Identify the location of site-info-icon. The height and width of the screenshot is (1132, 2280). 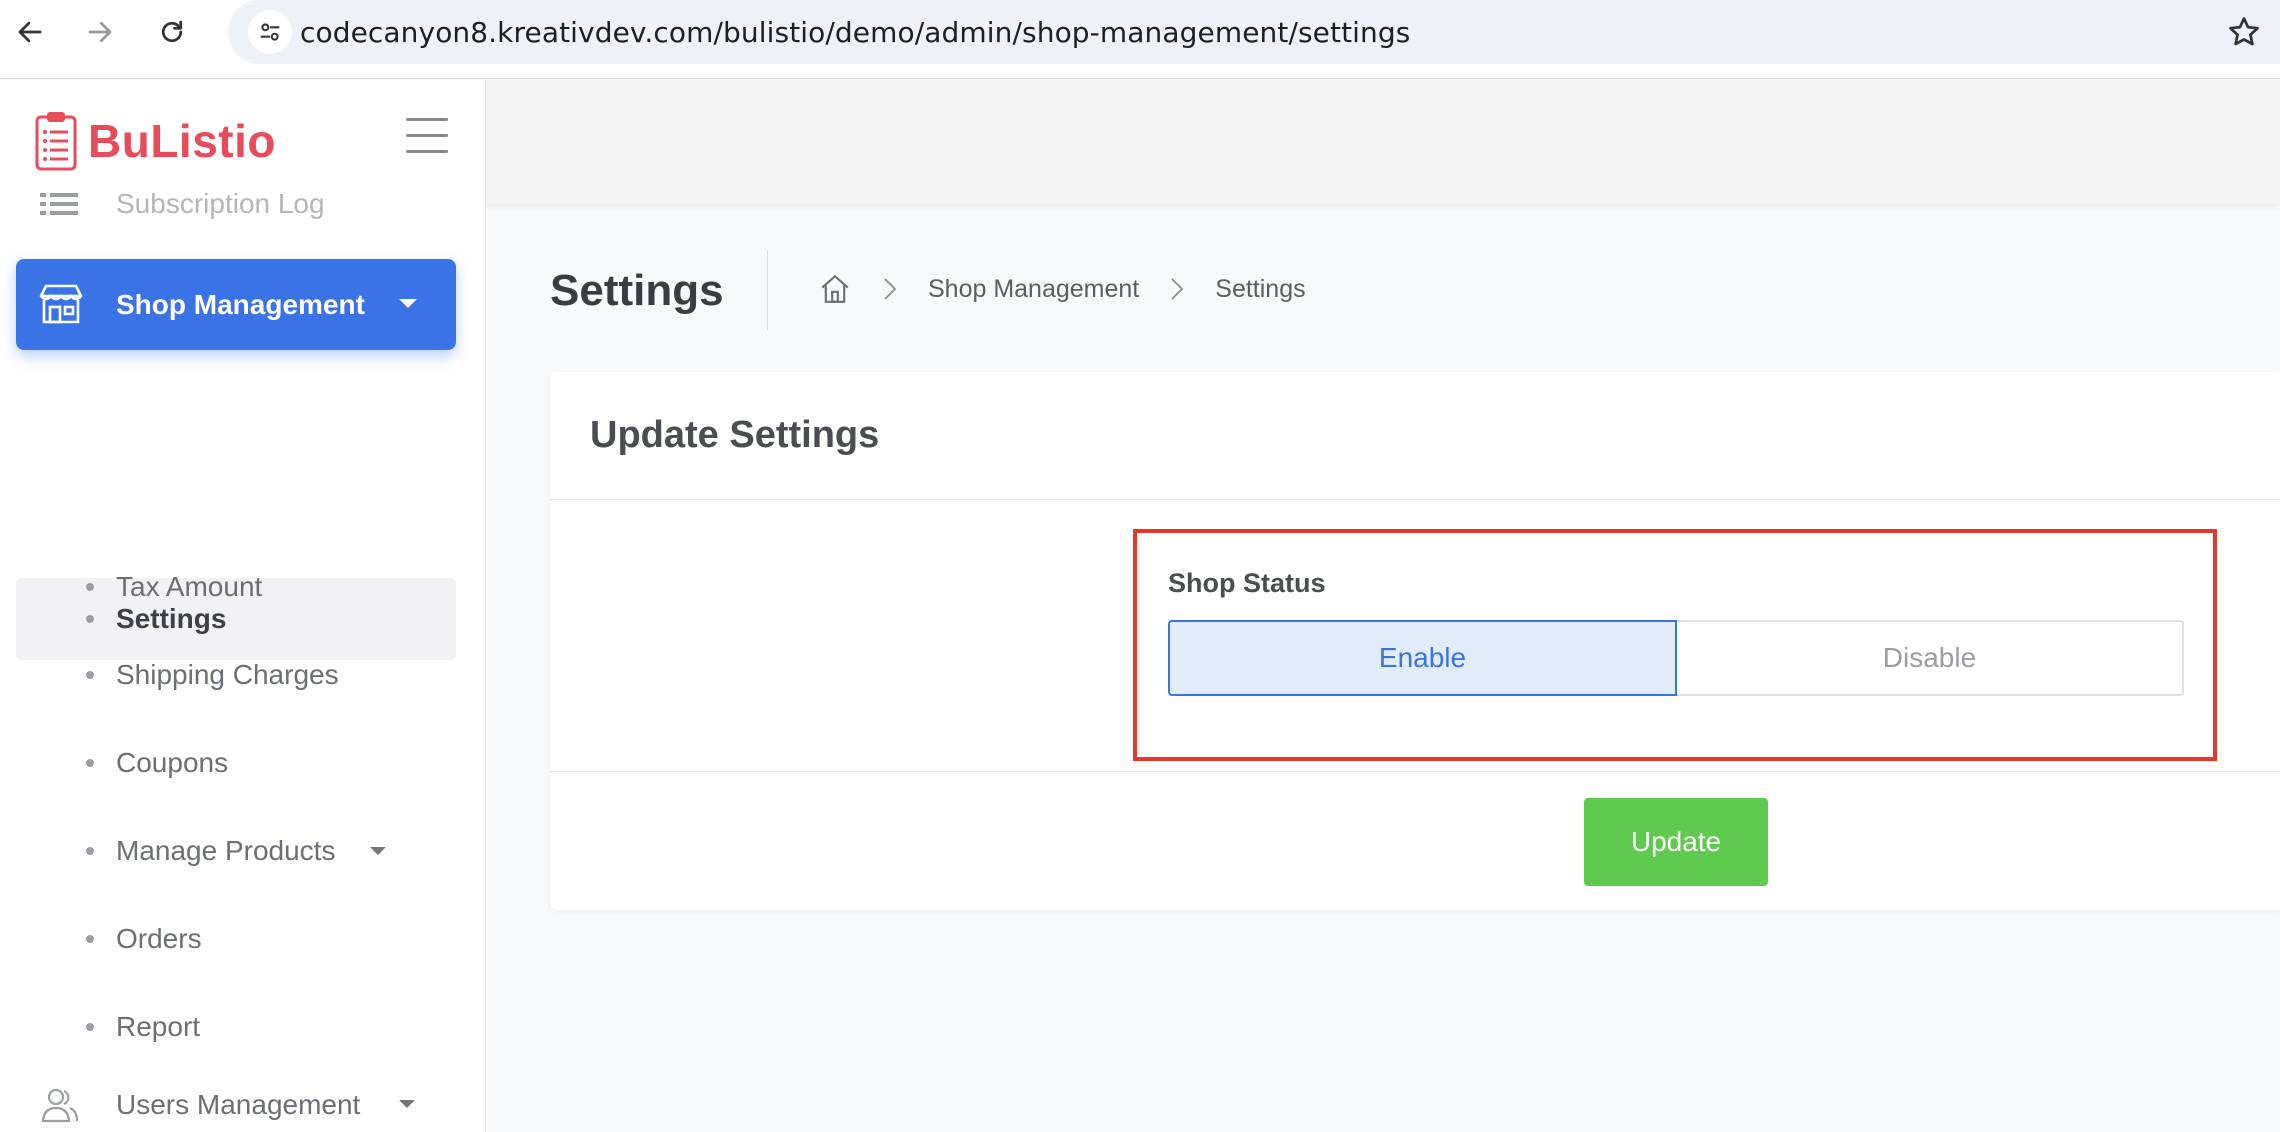
(270, 32).